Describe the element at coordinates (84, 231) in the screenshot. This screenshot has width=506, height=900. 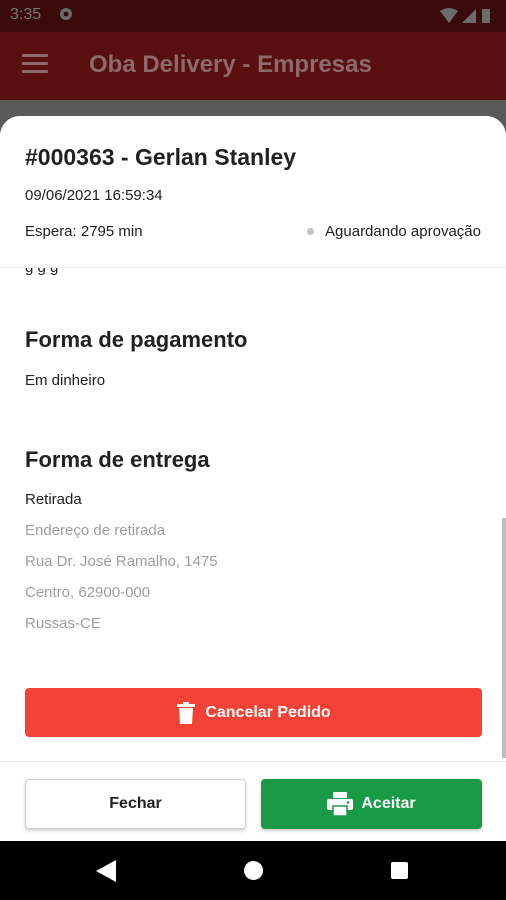
I see `order-wait-time: Espera: 2795 min` at that location.